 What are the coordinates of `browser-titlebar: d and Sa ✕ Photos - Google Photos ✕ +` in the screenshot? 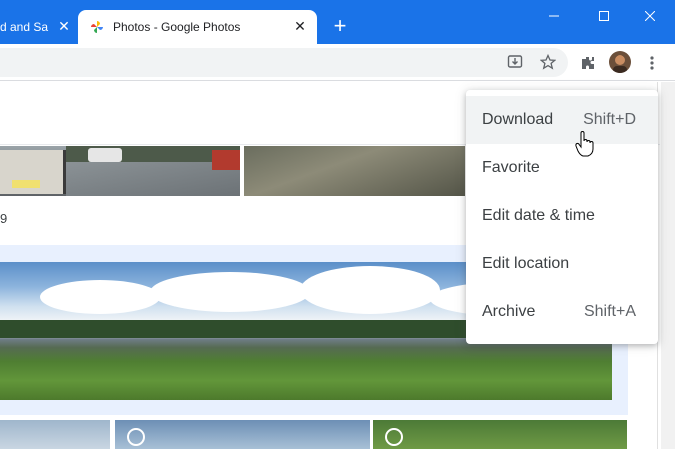 It's located at (337, 22).